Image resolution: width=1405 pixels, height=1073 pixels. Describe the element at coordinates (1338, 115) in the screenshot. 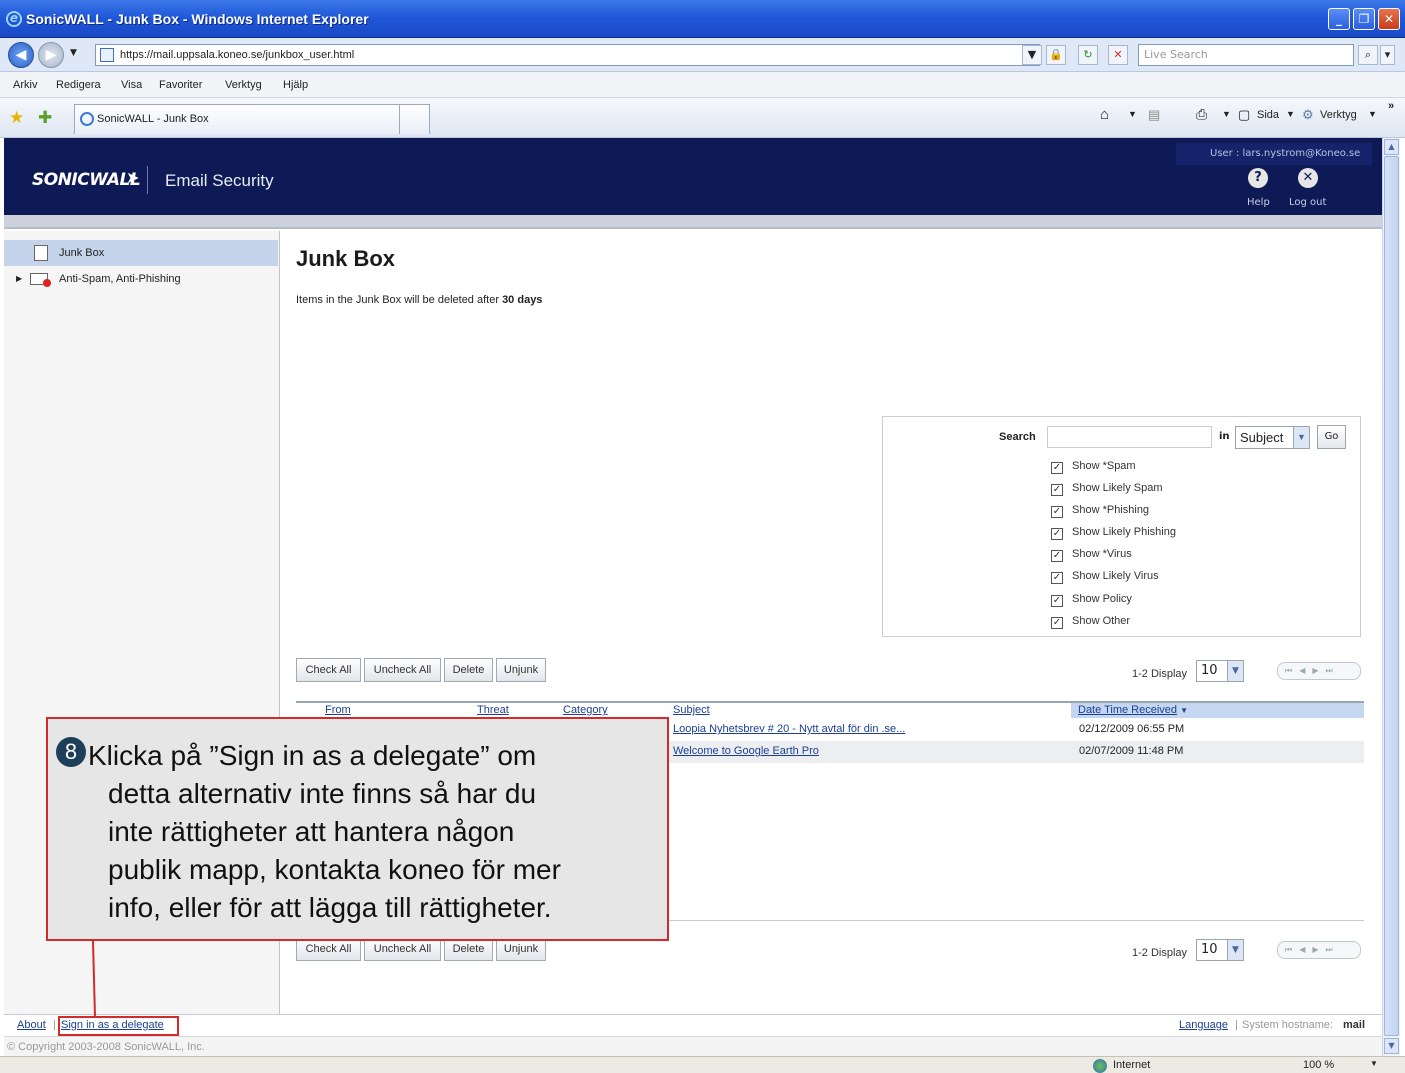

I see `tools-menu: Verktyg` at that location.